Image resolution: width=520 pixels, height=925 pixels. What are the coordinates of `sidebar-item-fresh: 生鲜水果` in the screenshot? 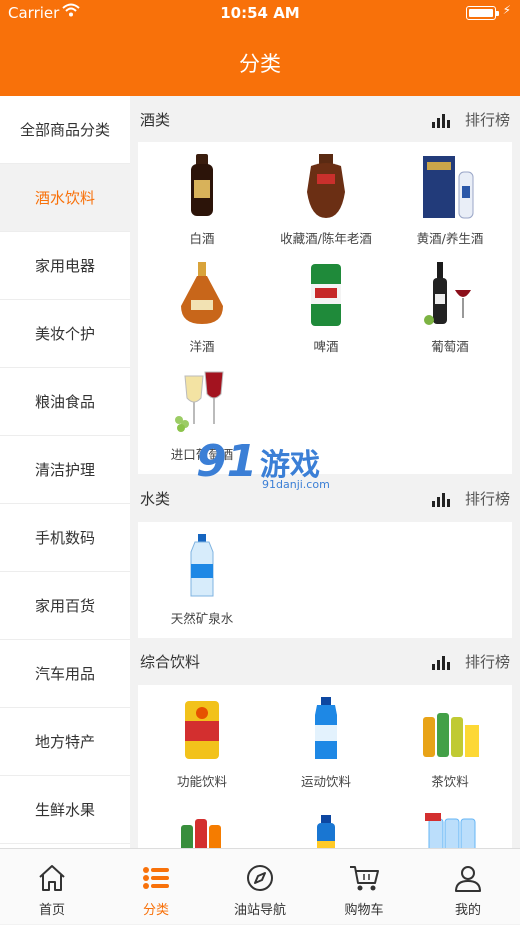 It's located at (65, 810).